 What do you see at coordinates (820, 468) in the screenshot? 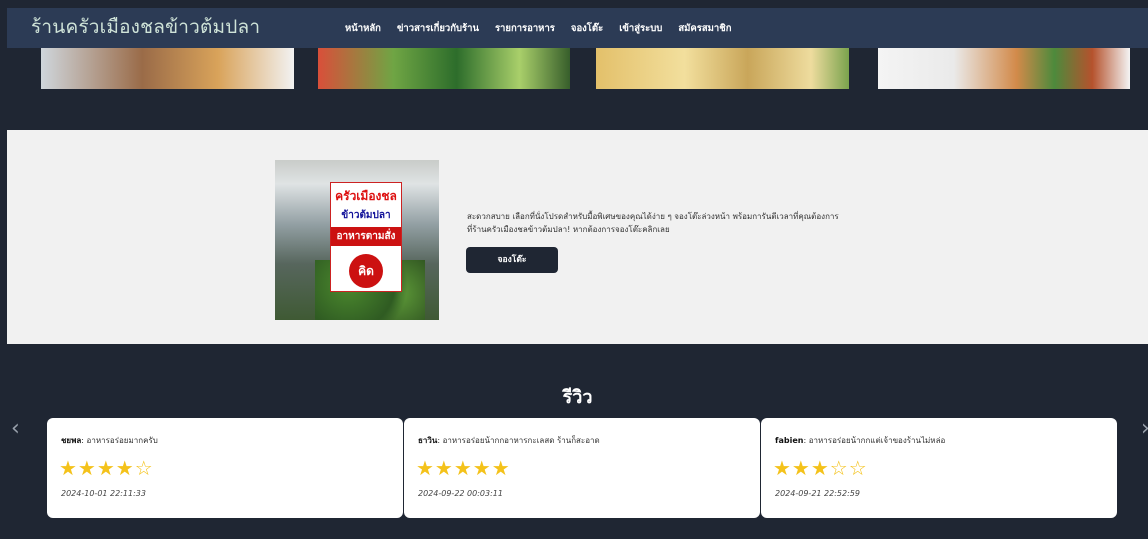
I see `star-rating-icon: ★★★☆☆` at bounding box center [820, 468].